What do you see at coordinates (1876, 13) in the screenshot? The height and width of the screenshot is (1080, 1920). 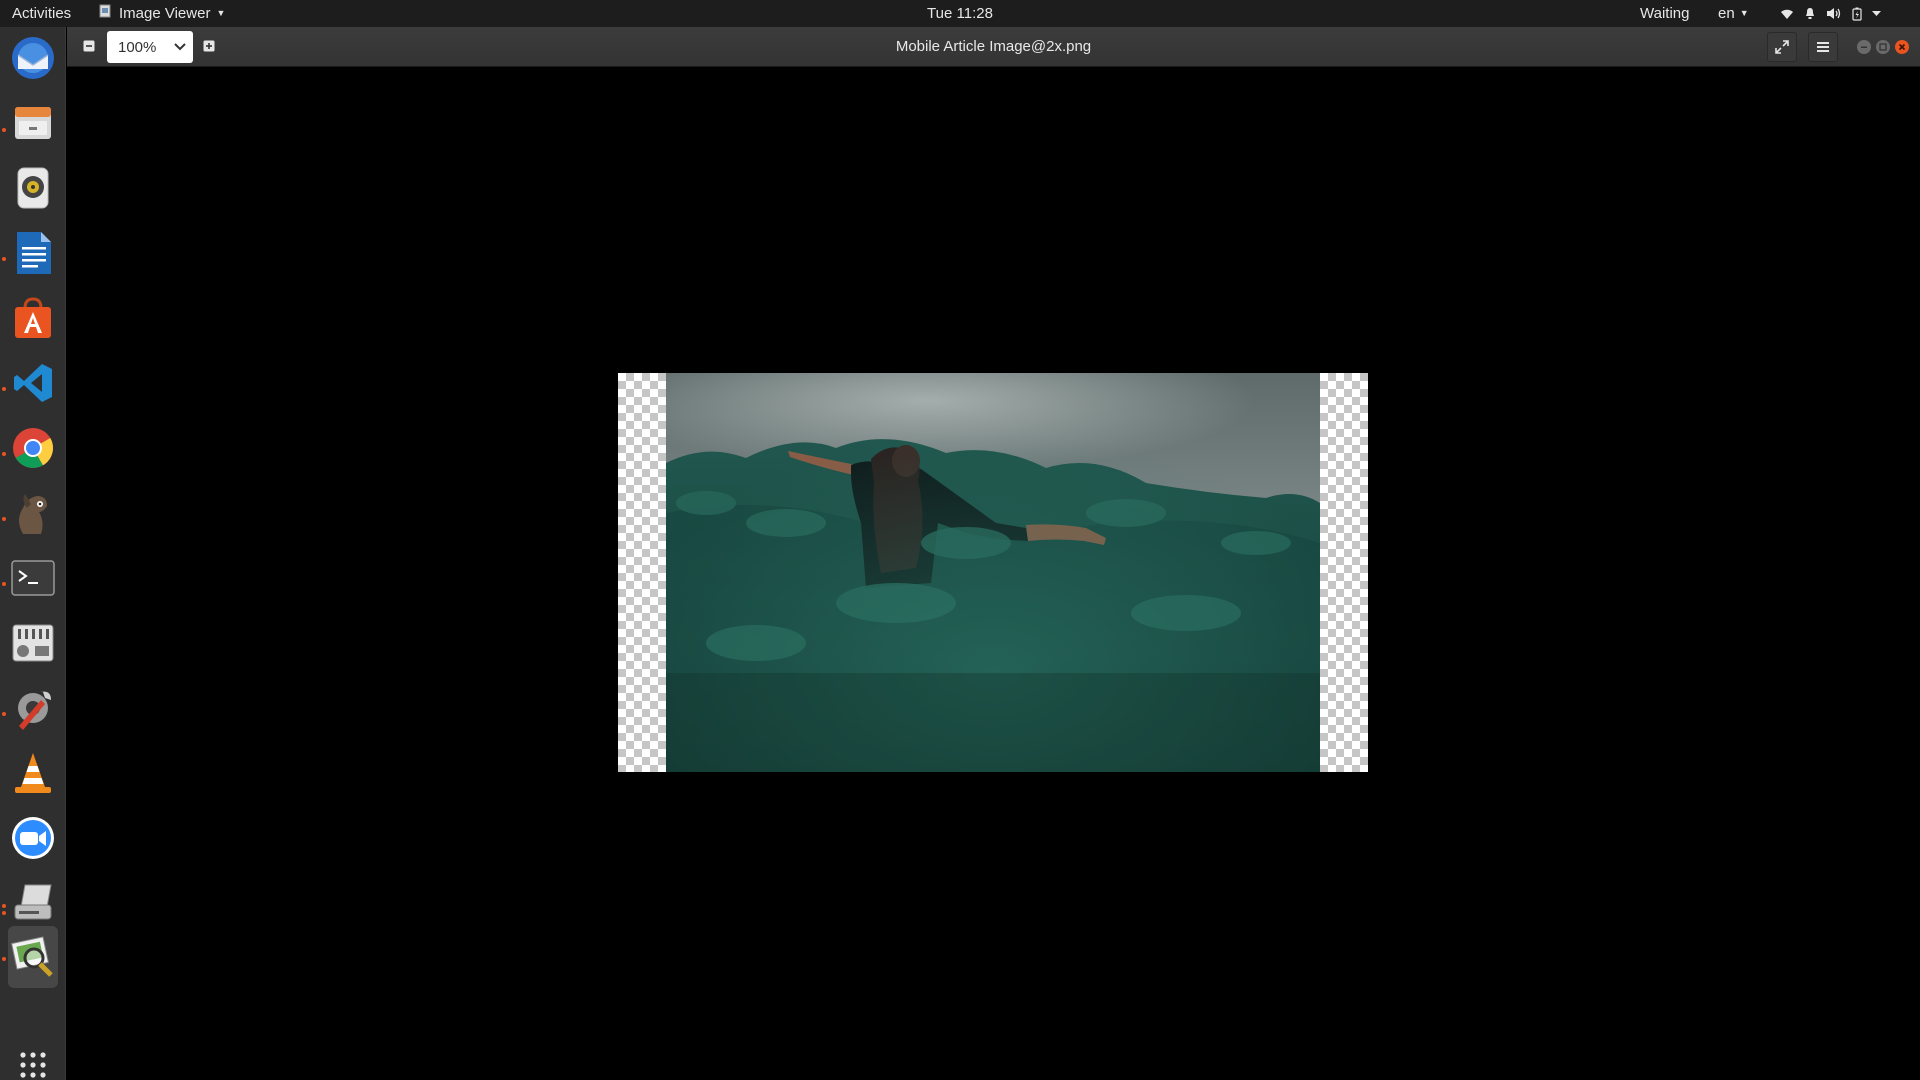 I see `system-menu-caret-icon` at bounding box center [1876, 13].